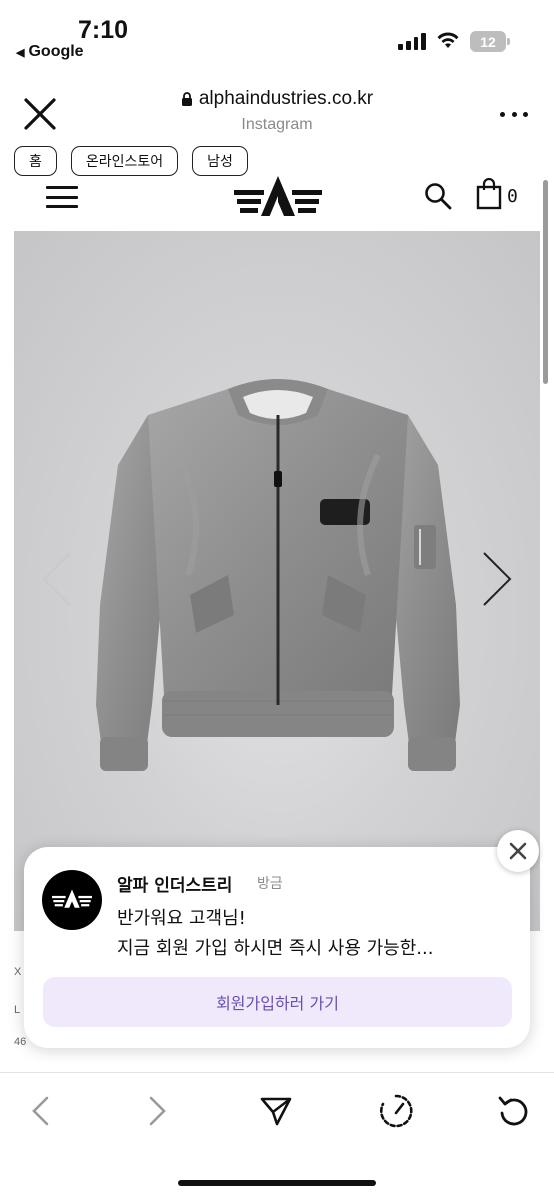 This screenshot has width=554, height=1200. Describe the element at coordinates (277, 35) in the screenshot. I see `status-bar: 7:10 ◀ Google 12` at that location.